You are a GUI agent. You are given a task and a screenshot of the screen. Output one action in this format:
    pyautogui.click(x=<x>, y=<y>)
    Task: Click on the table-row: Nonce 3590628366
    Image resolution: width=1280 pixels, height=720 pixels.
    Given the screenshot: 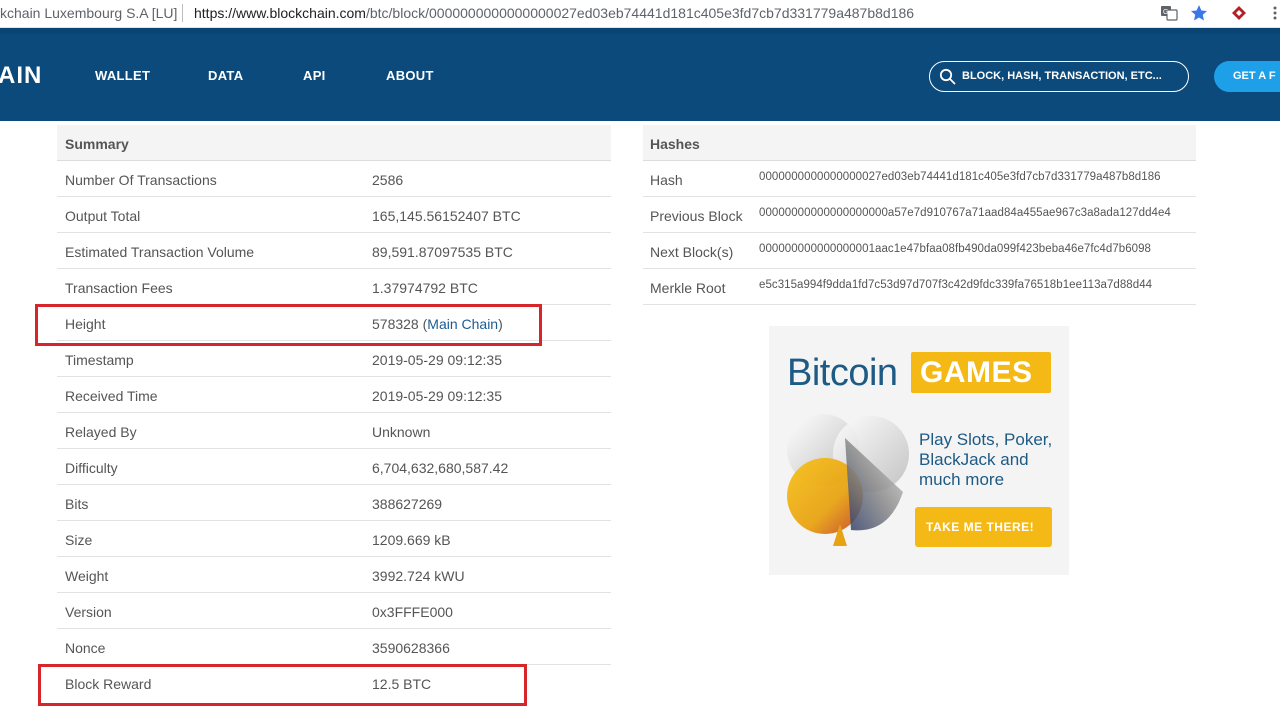 What is the action you would take?
    pyautogui.click(x=334, y=647)
    